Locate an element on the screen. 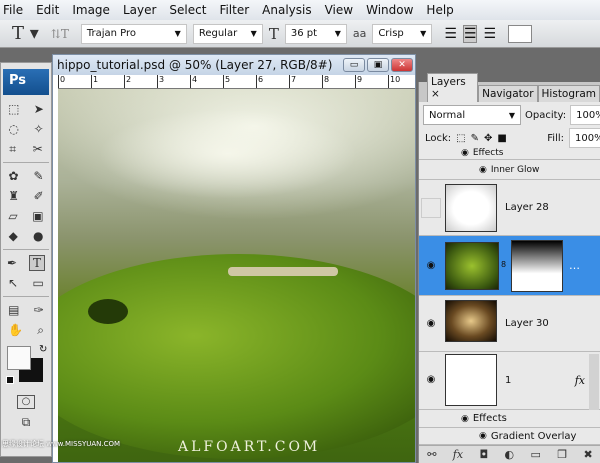 This screenshot has width=600, height=463. font-style-select: Regular ▼ is located at coordinates (227, 33).